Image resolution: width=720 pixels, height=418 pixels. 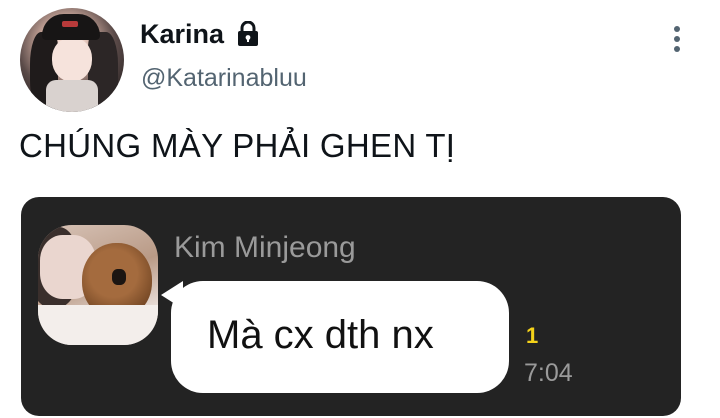 I want to click on chat-sender-name: Kim Minjeong, so click(x=265, y=247).